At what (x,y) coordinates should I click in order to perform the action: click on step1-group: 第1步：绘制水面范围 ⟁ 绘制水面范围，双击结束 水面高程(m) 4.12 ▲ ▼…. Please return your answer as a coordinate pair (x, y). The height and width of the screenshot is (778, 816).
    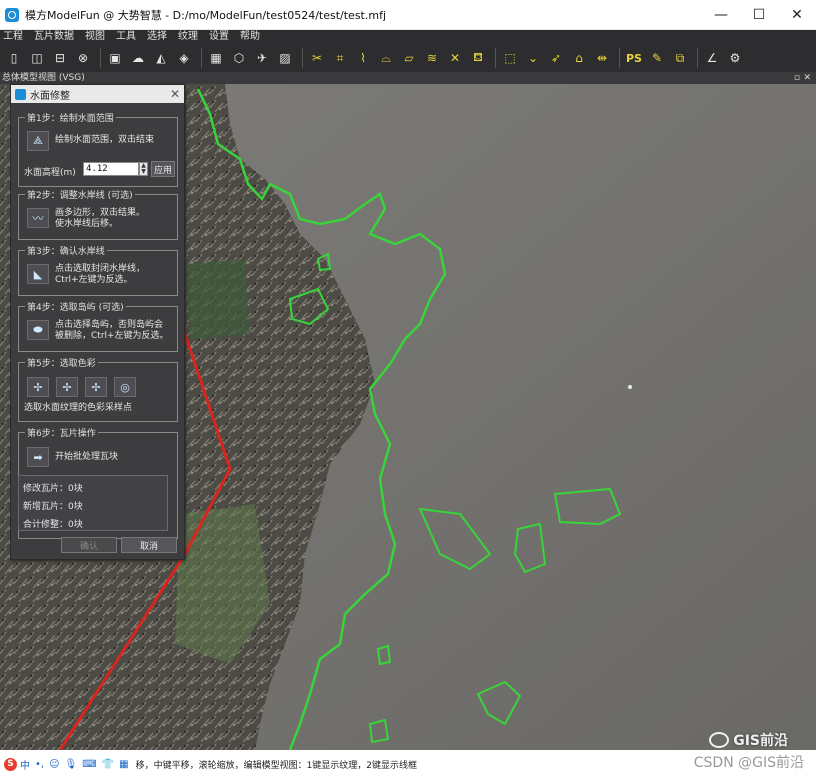
    Looking at the image, I should click on (98, 149).